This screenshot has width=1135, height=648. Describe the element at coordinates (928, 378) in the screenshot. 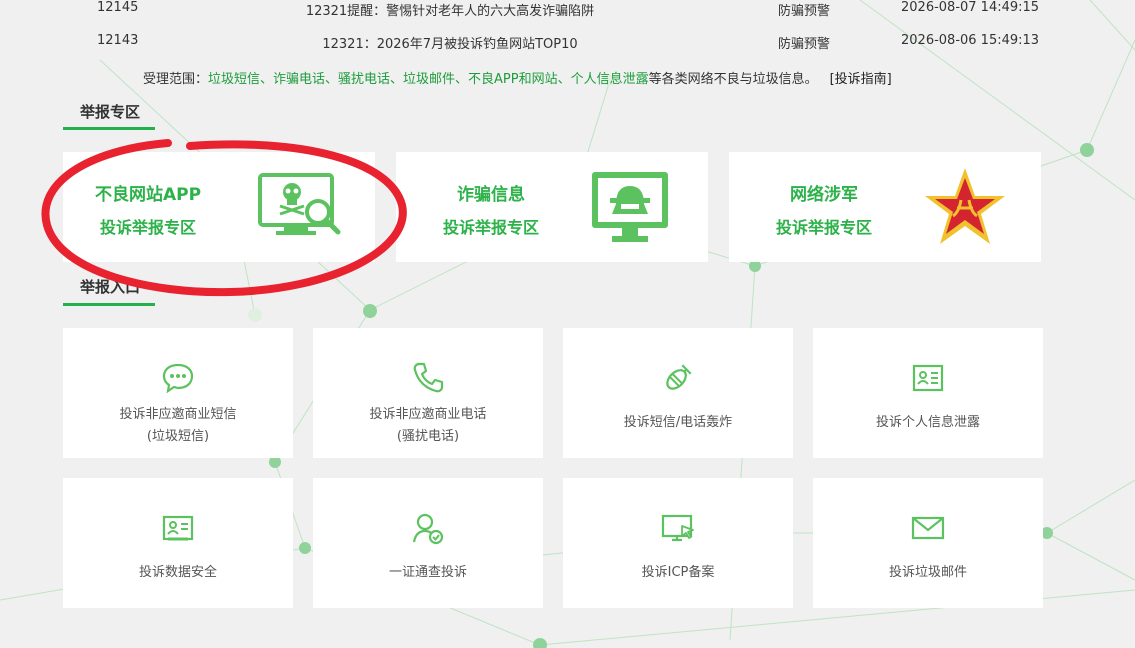

I see `id-card-icon` at that location.